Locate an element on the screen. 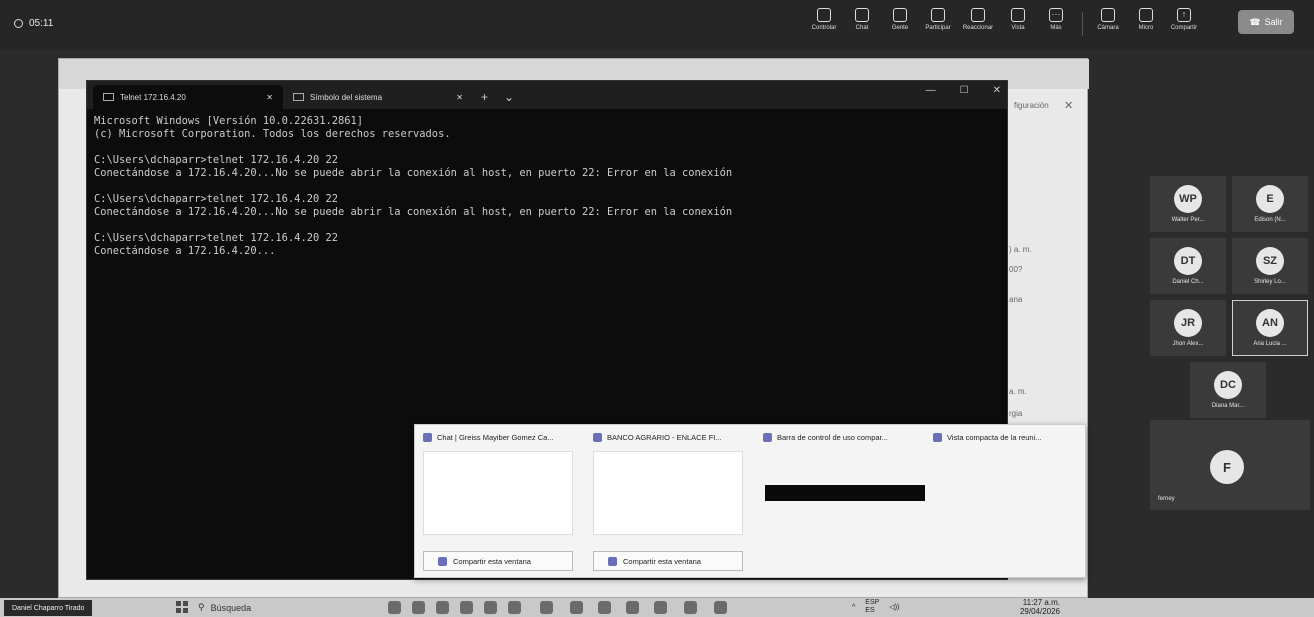 The height and width of the screenshot is (617, 1314). meeting-timer: 05:11 is located at coordinates (33, 23).